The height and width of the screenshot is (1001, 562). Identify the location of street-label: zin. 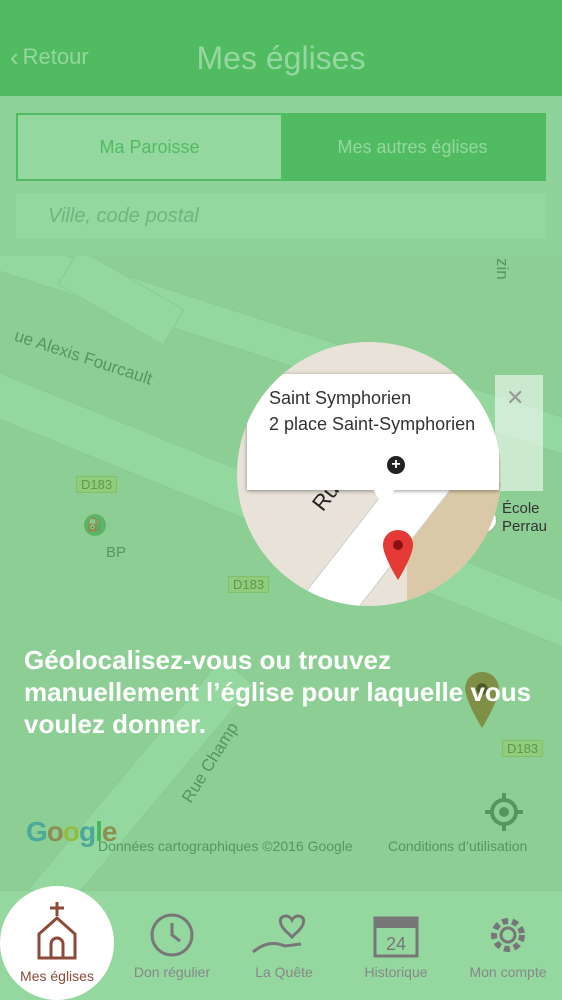
(502, 269).